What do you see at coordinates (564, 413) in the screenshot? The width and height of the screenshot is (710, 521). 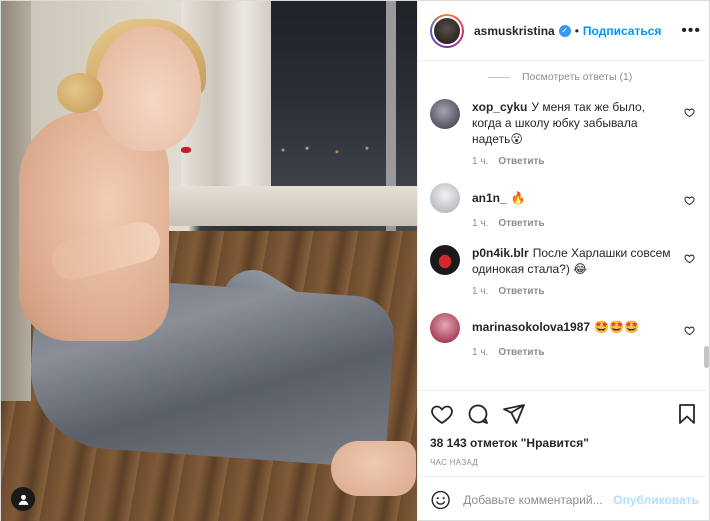 I see `post-actions` at bounding box center [564, 413].